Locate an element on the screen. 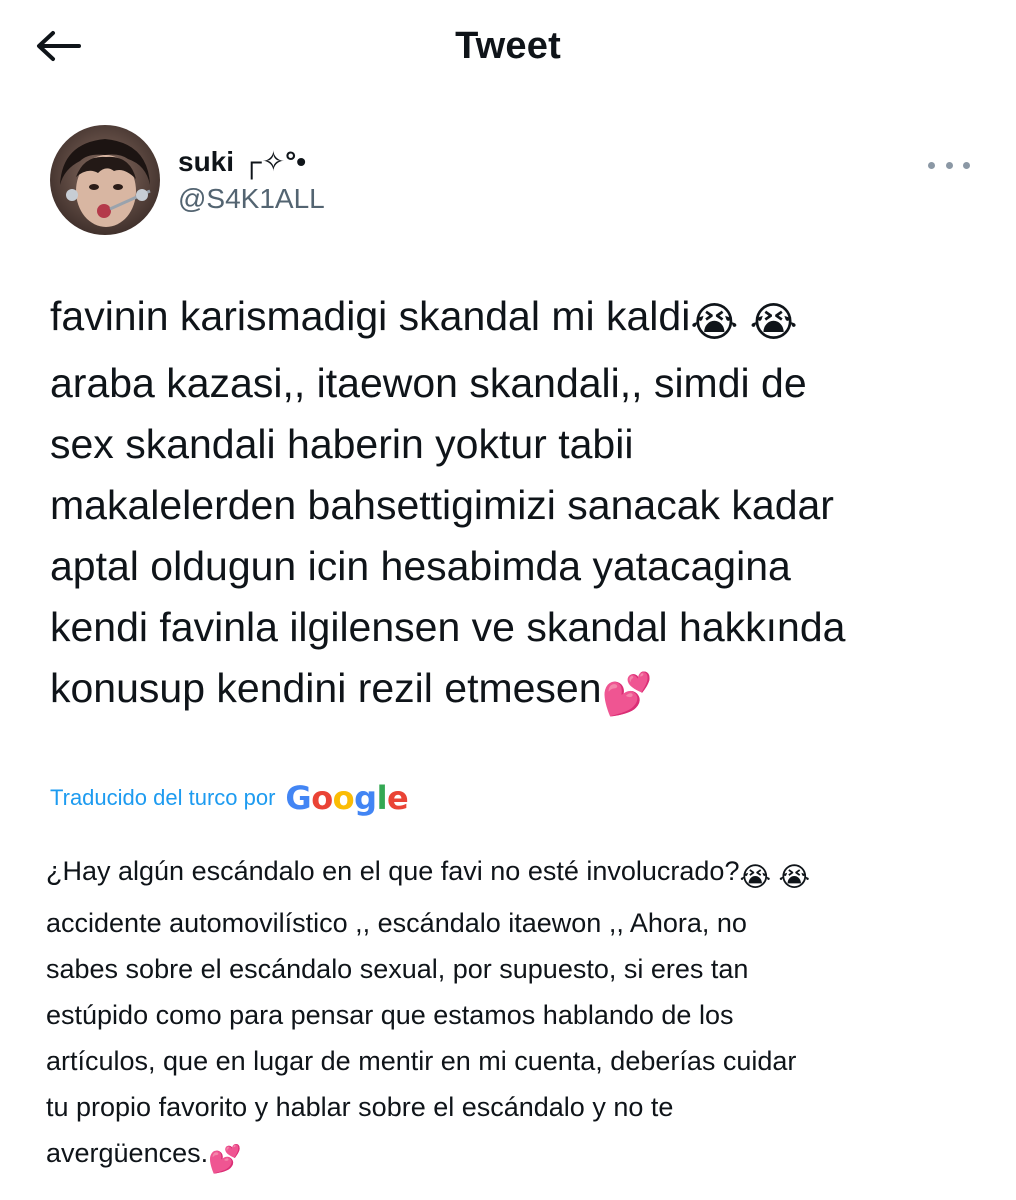  user-handle: @S4K1ALL is located at coordinates (251, 199).